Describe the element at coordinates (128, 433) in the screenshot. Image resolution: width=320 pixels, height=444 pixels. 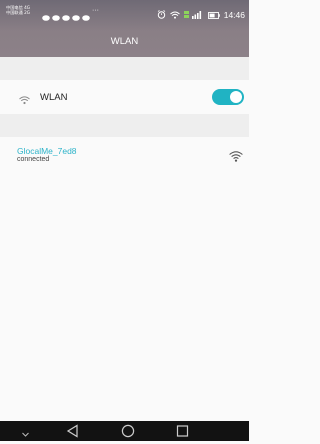
I see `home-icon` at that location.